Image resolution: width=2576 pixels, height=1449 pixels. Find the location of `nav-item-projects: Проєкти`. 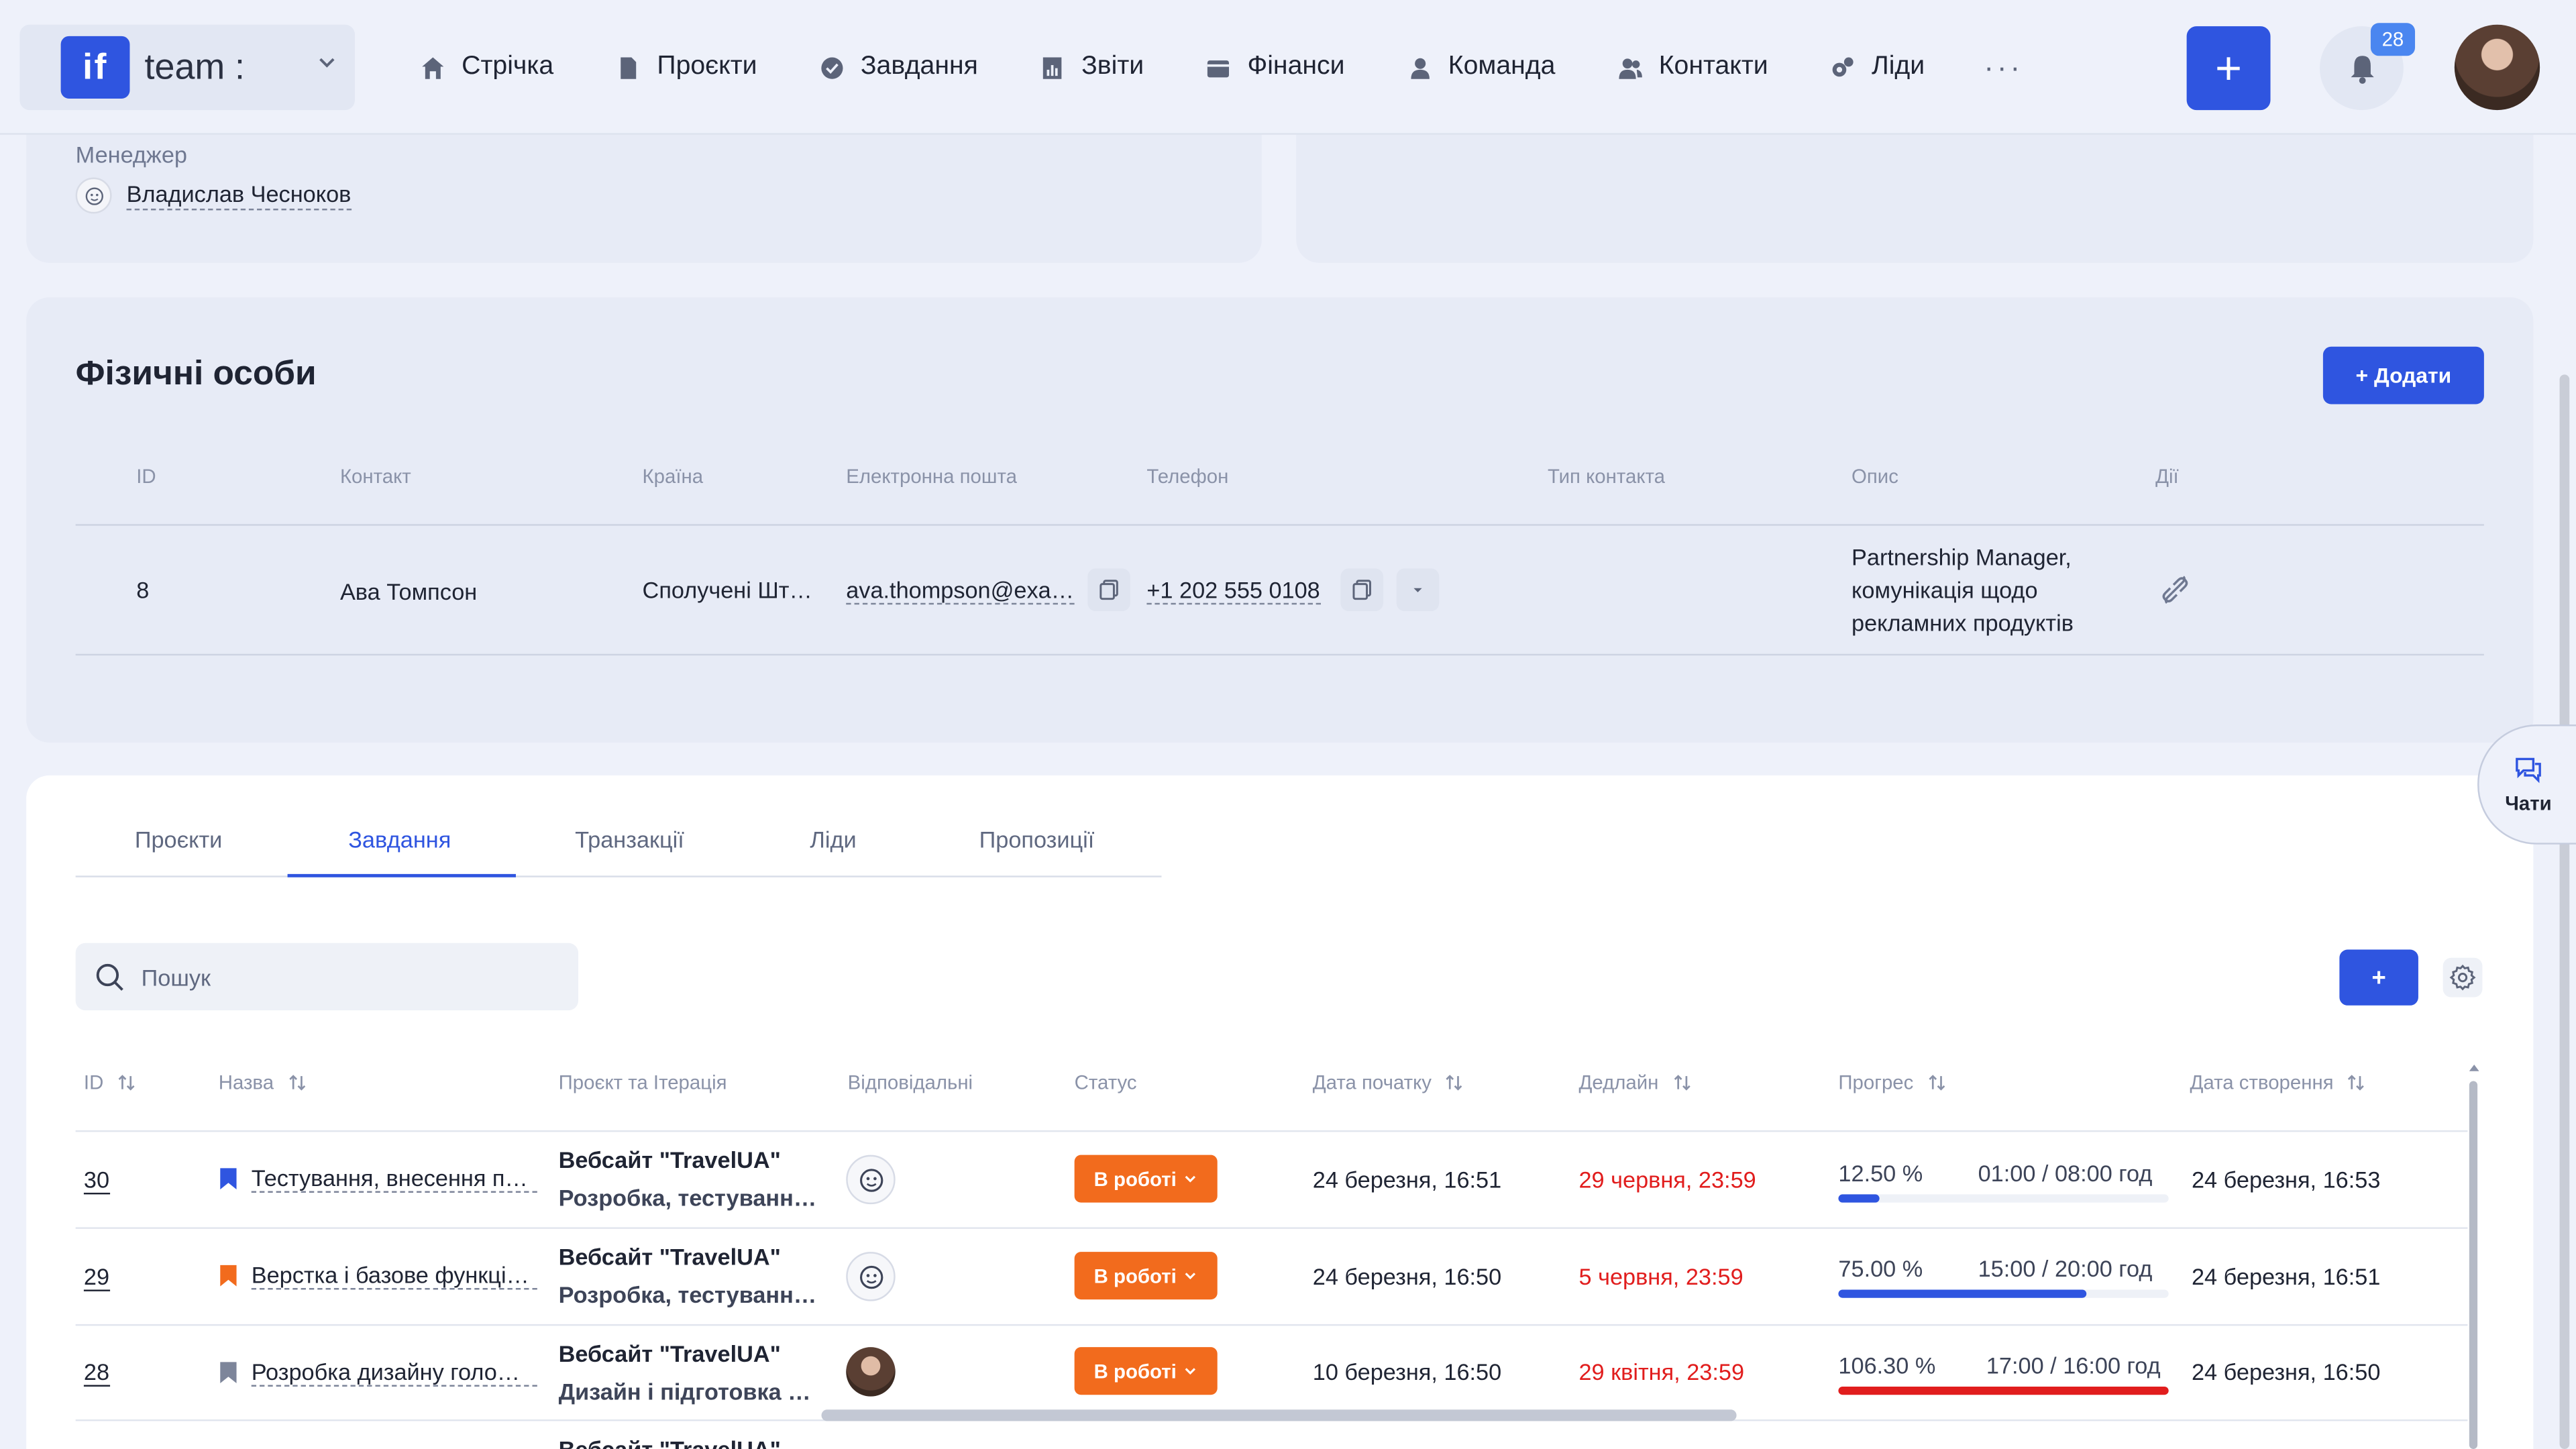

nav-item-projects: Проєкти is located at coordinates (686, 67).